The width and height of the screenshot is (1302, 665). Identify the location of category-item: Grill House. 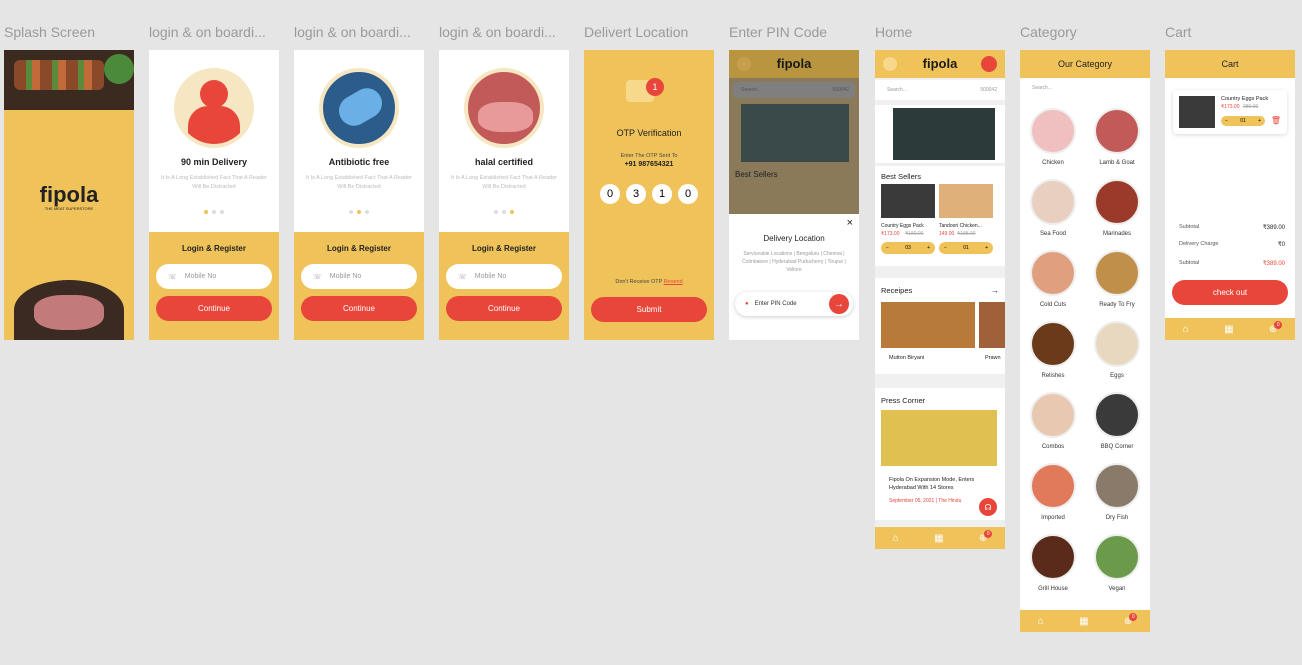
(1053, 563).